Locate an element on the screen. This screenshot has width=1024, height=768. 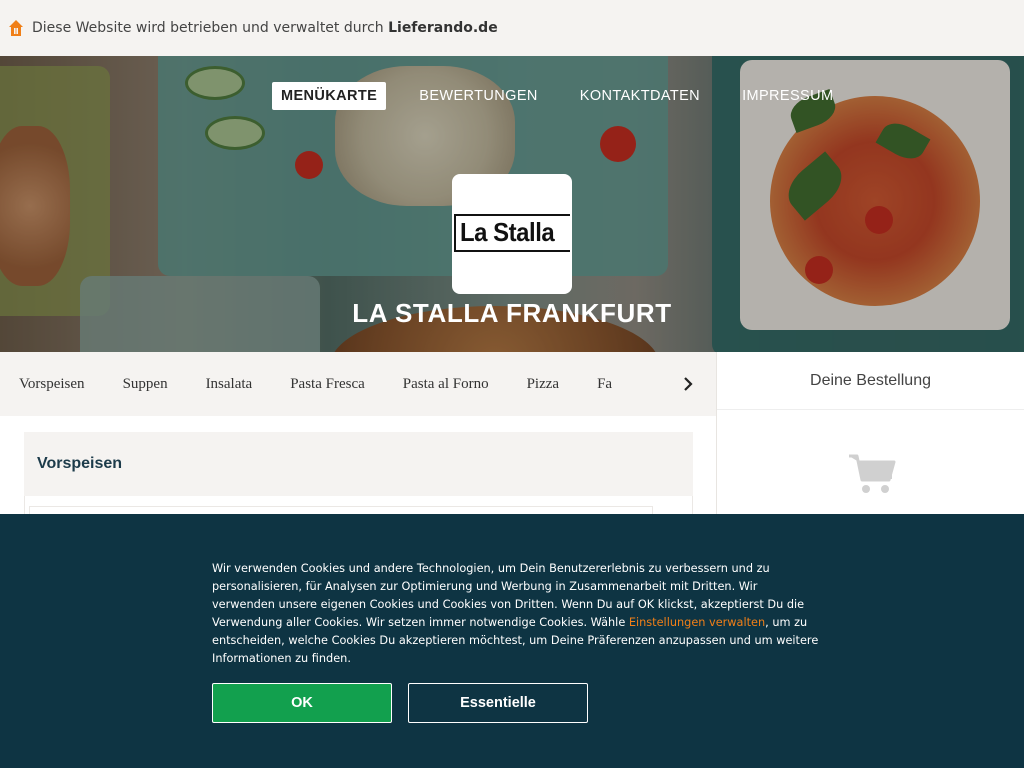
logo-rule-bottom is located at coordinates (512, 251).